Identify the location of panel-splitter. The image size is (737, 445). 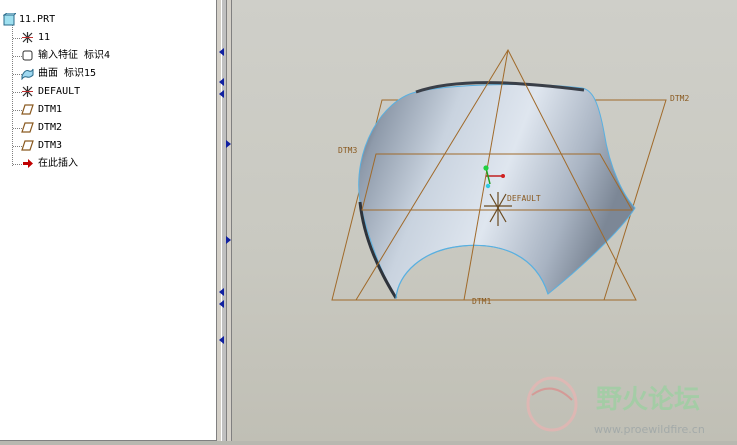
(224, 220).